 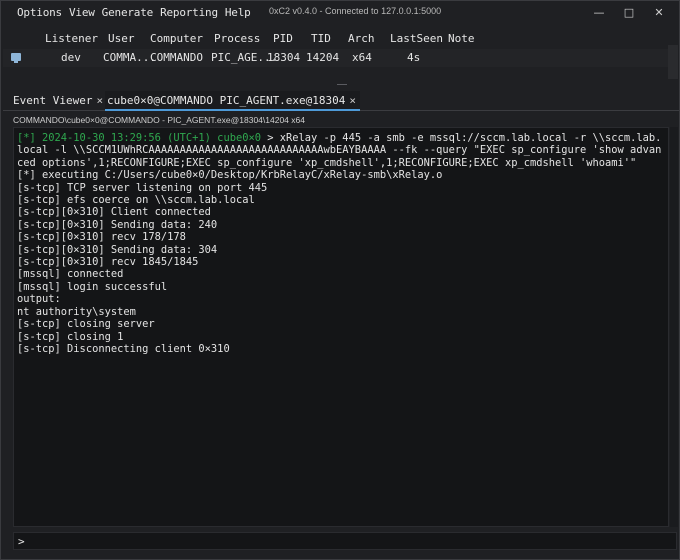 I want to click on console-line: [s-tcp][0×310] Sending data: 240, so click(x=117, y=224).